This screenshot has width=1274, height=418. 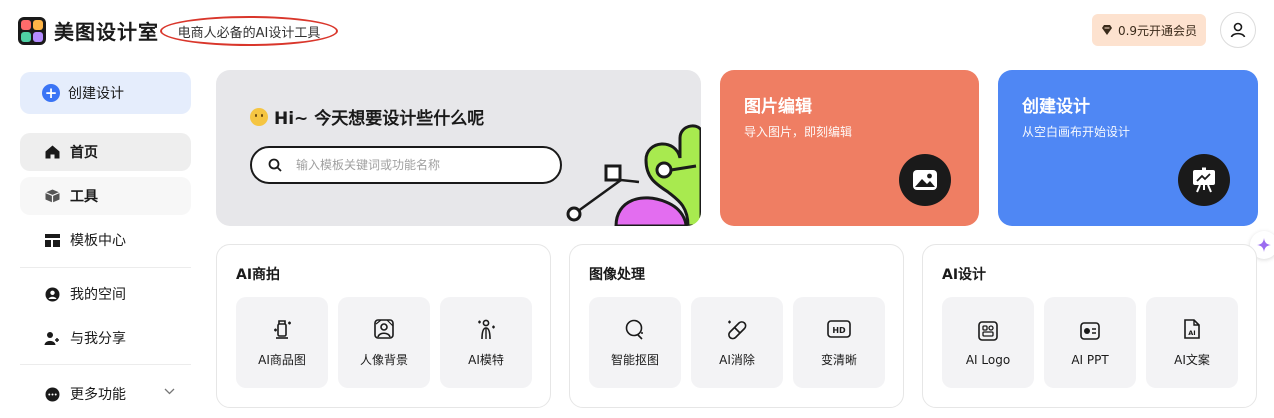 I want to click on vip-button: 0.9元开通会员, so click(x=1149, y=30).